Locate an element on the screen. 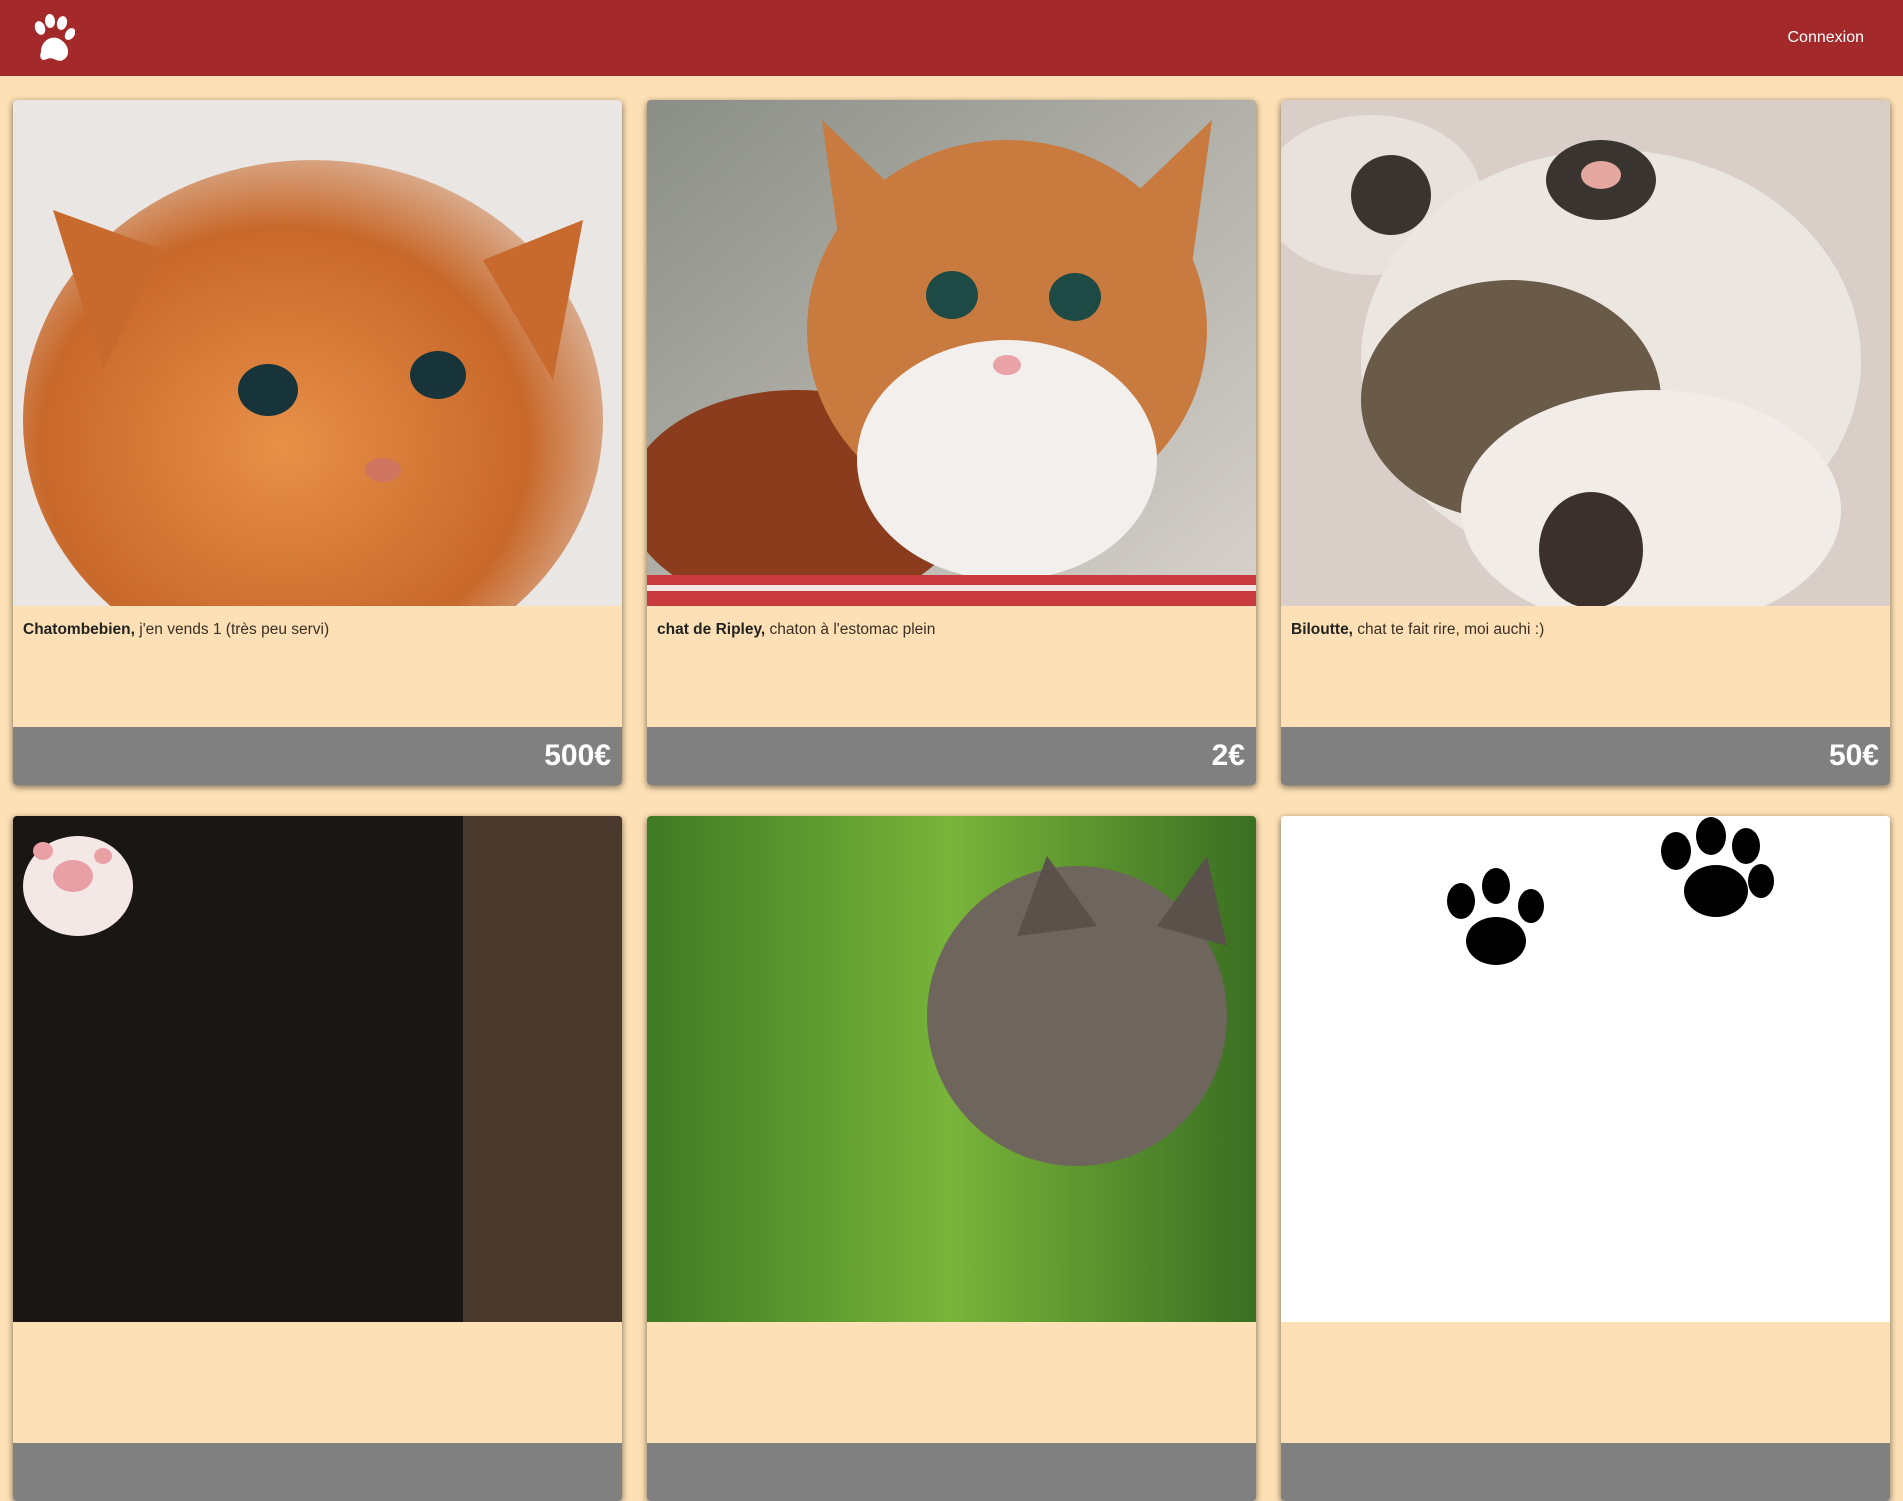 This screenshot has height=1501, width=1903. listing-name: Chatombebien, is located at coordinates (79, 629).